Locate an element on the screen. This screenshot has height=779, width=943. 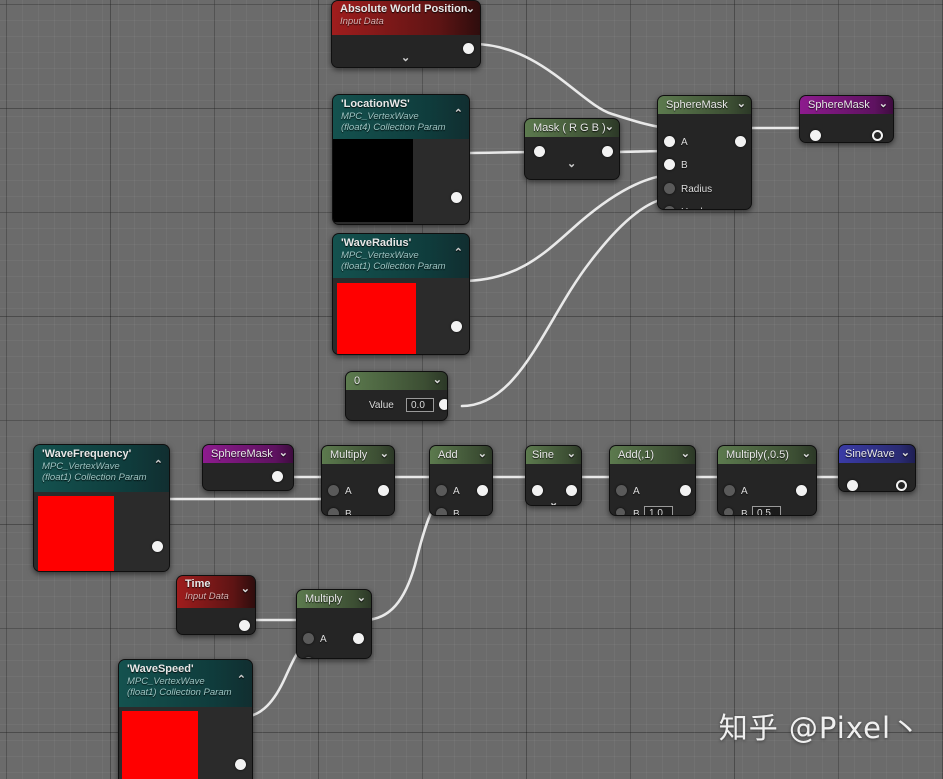
node-header: Absolute World Position Input Data ⌄ is located at coordinates (406, 18).